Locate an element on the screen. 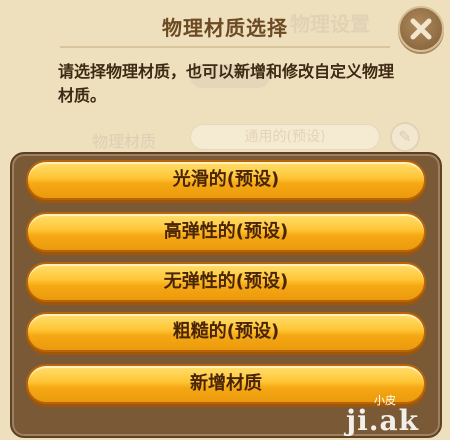  watermark: 小皮 ji.ak is located at coordinates (396, 414).